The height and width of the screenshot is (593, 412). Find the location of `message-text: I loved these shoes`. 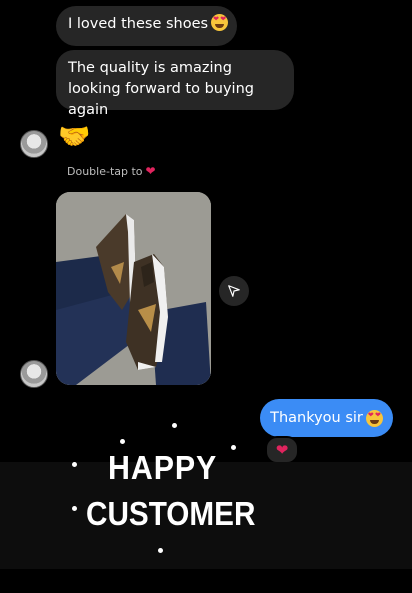

message-text: I loved these shoes is located at coordinates (138, 24).